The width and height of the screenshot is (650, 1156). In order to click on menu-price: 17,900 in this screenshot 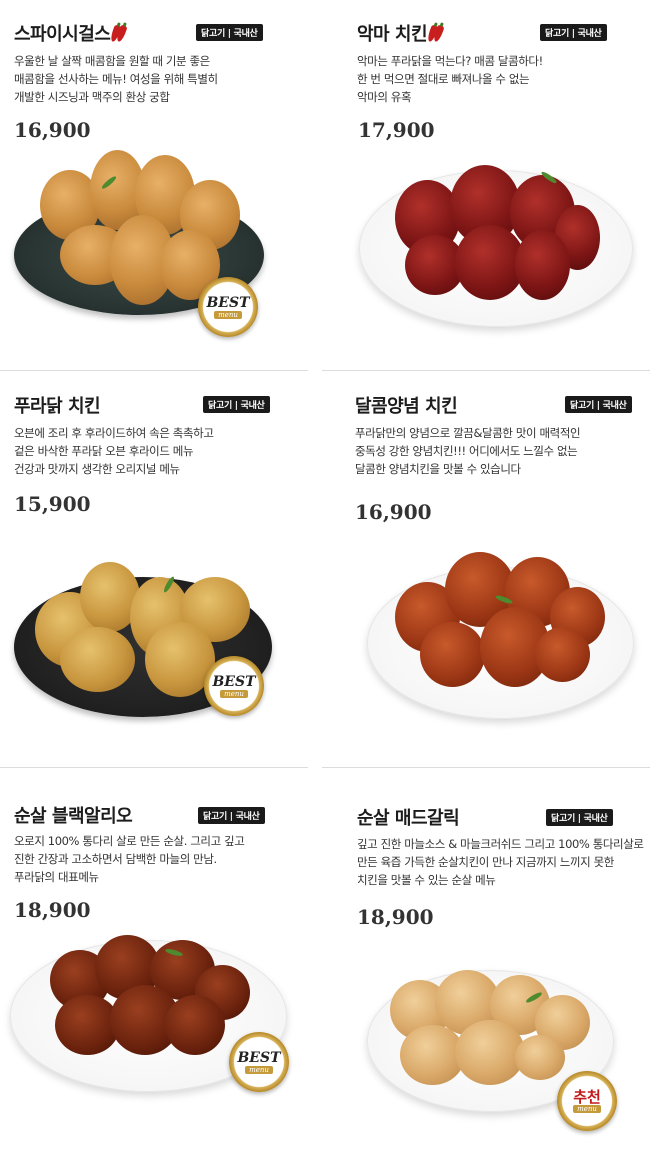, I will do `click(396, 130)`.